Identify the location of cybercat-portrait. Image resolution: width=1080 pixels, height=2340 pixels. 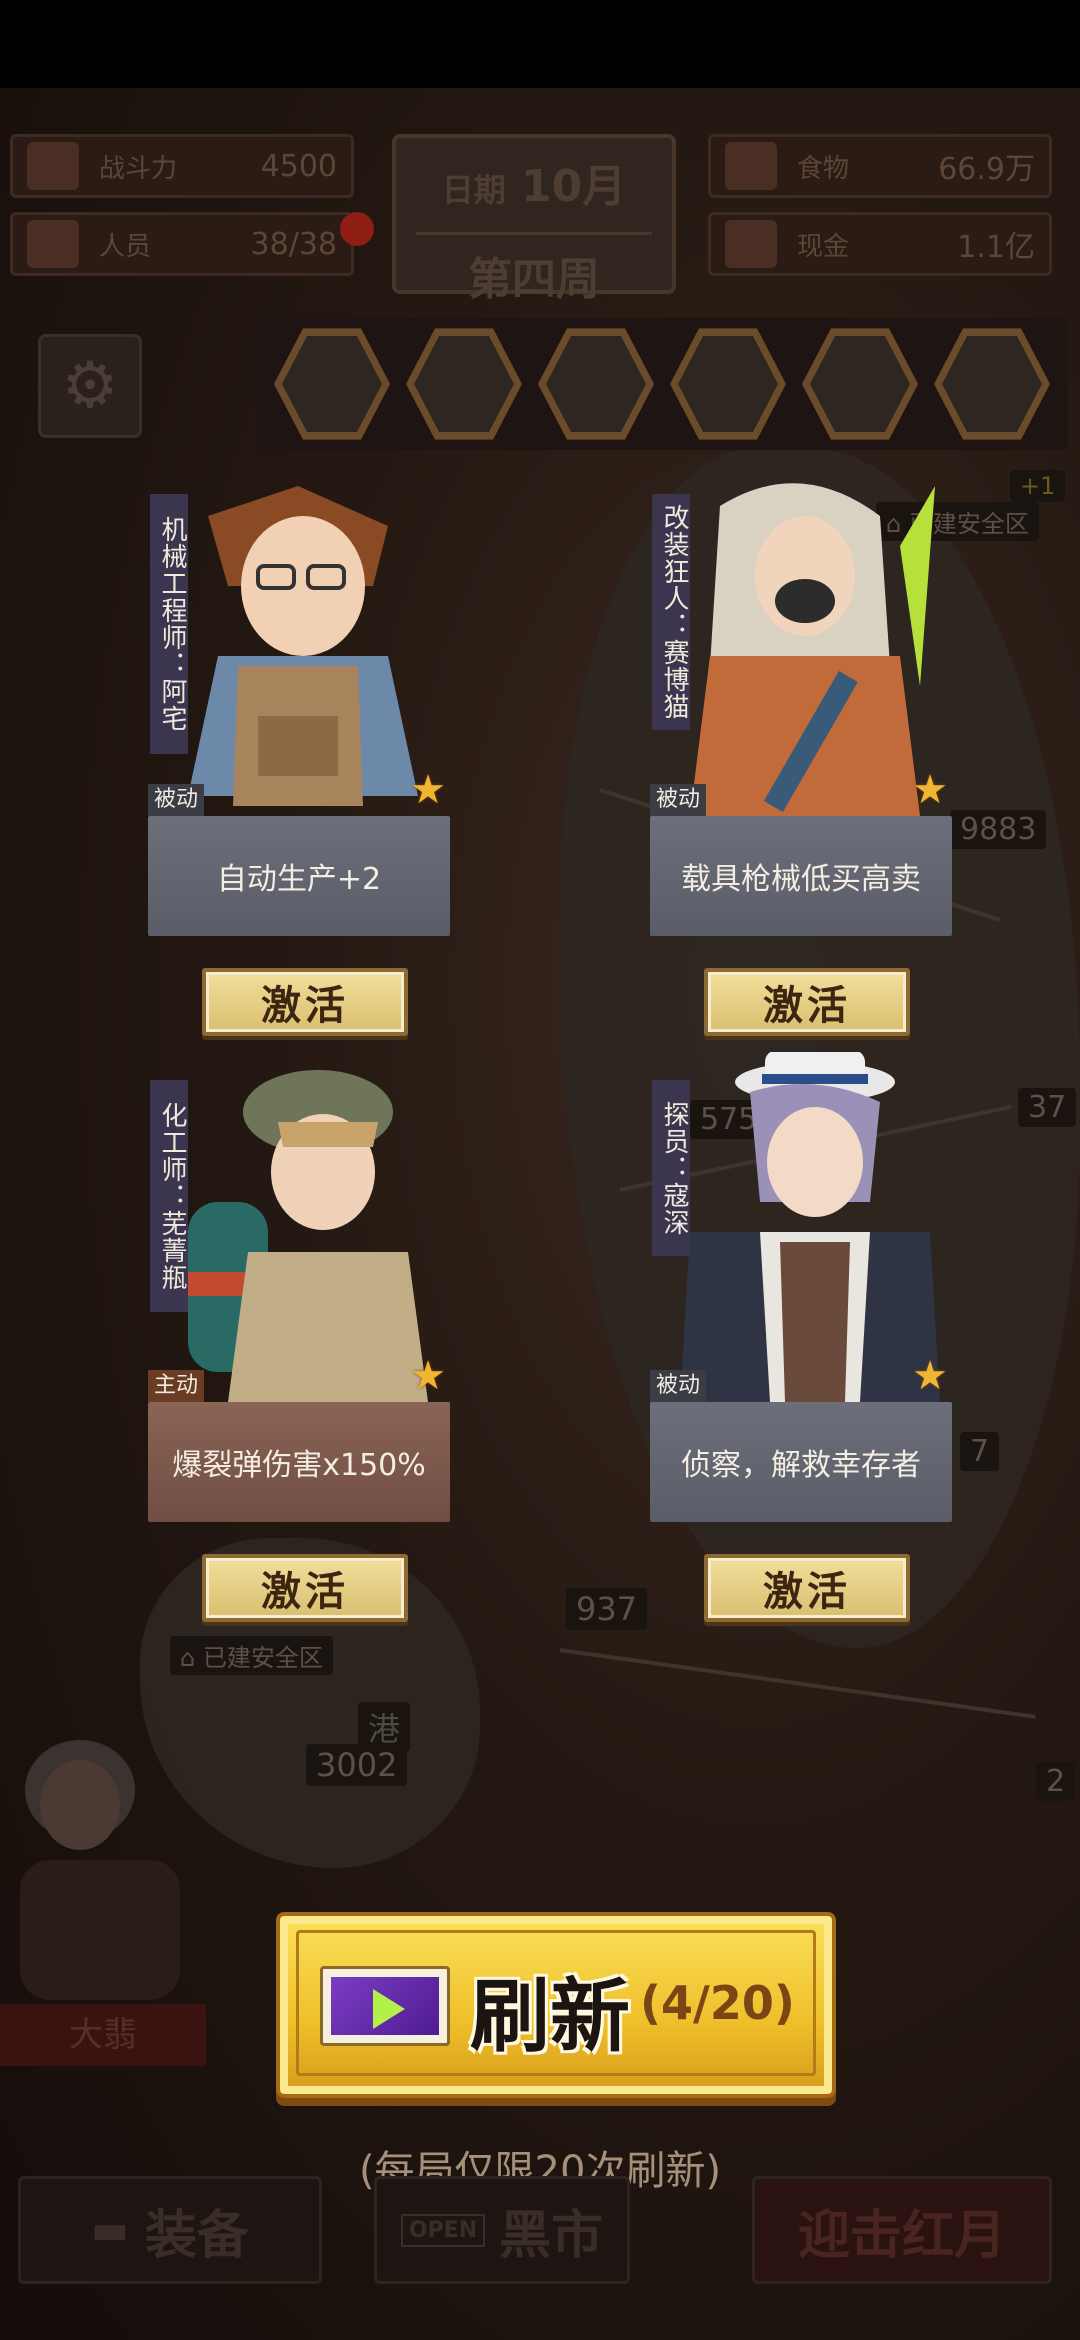
(801, 646).